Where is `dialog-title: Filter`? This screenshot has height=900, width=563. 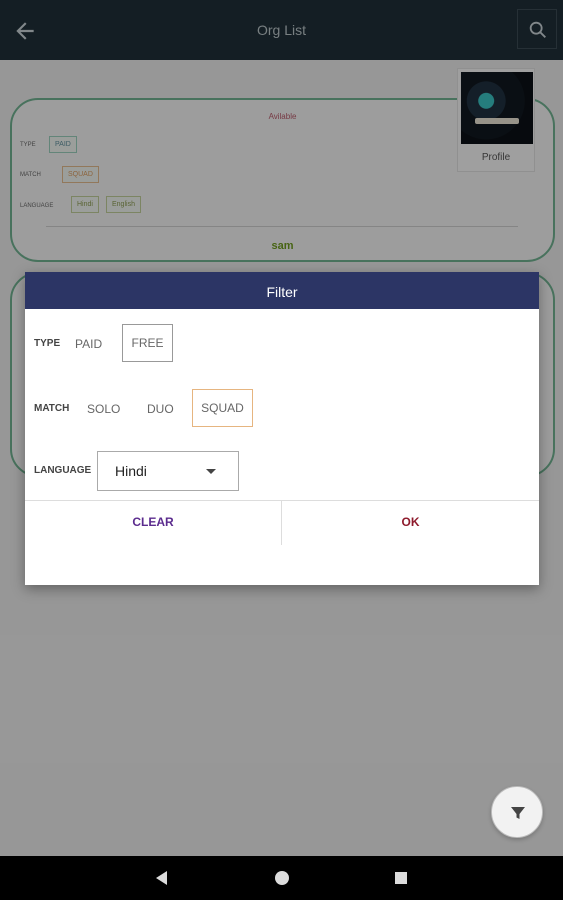 dialog-title: Filter is located at coordinates (282, 292).